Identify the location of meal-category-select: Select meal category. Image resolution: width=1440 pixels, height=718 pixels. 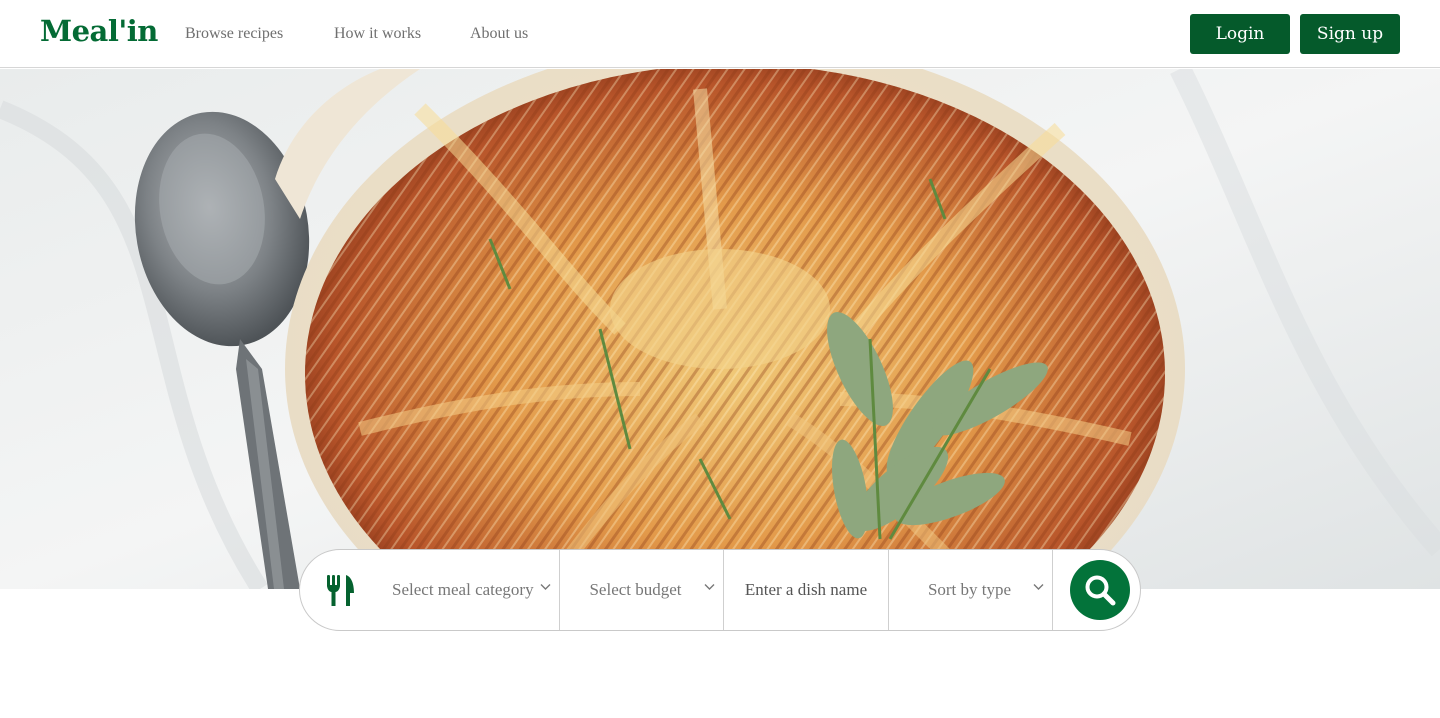
(430, 590).